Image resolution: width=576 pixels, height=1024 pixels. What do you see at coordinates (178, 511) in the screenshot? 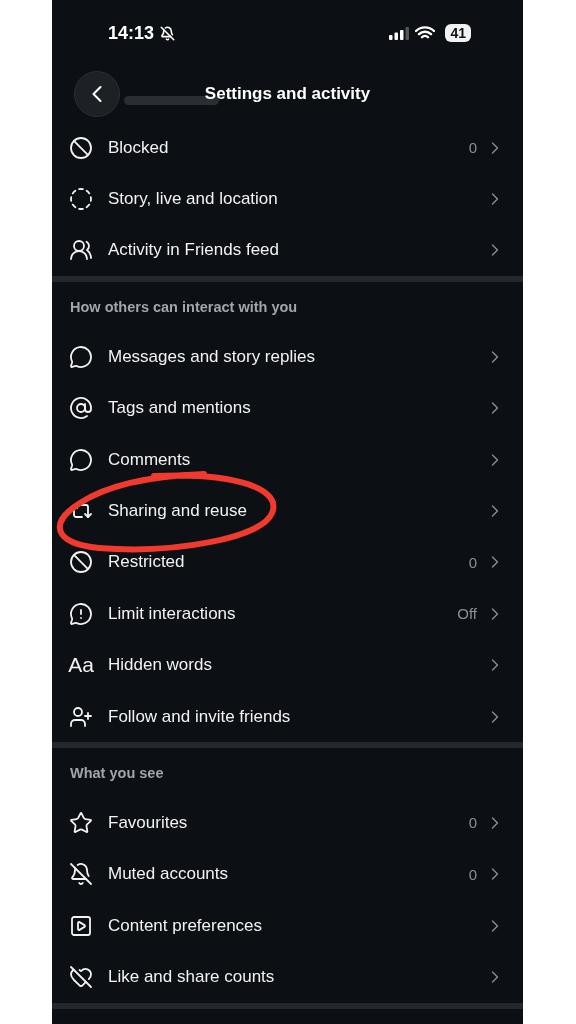
I see `row-label: Sharing and reuse` at bounding box center [178, 511].